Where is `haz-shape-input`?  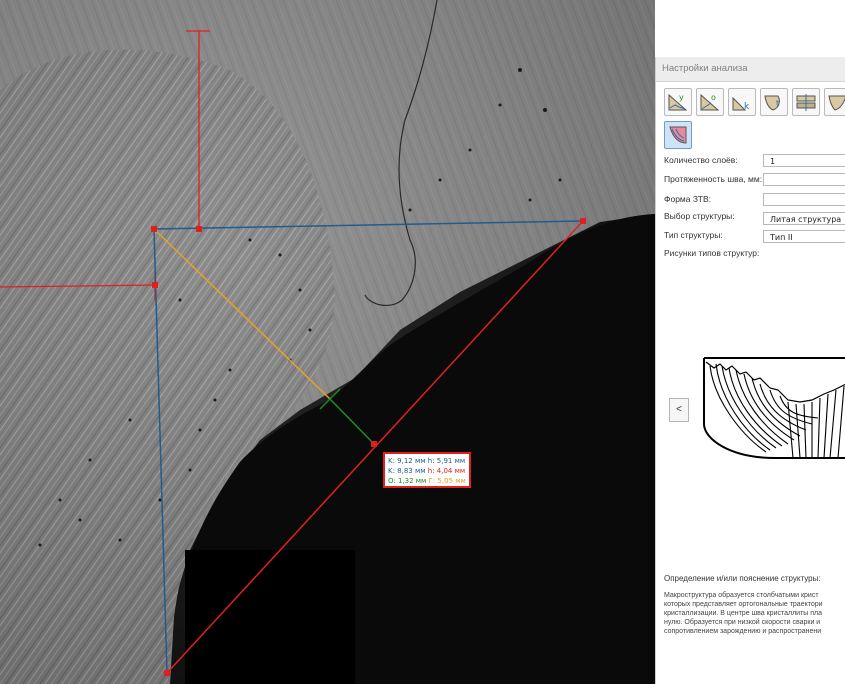 haz-shape-input is located at coordinates (804, 199).